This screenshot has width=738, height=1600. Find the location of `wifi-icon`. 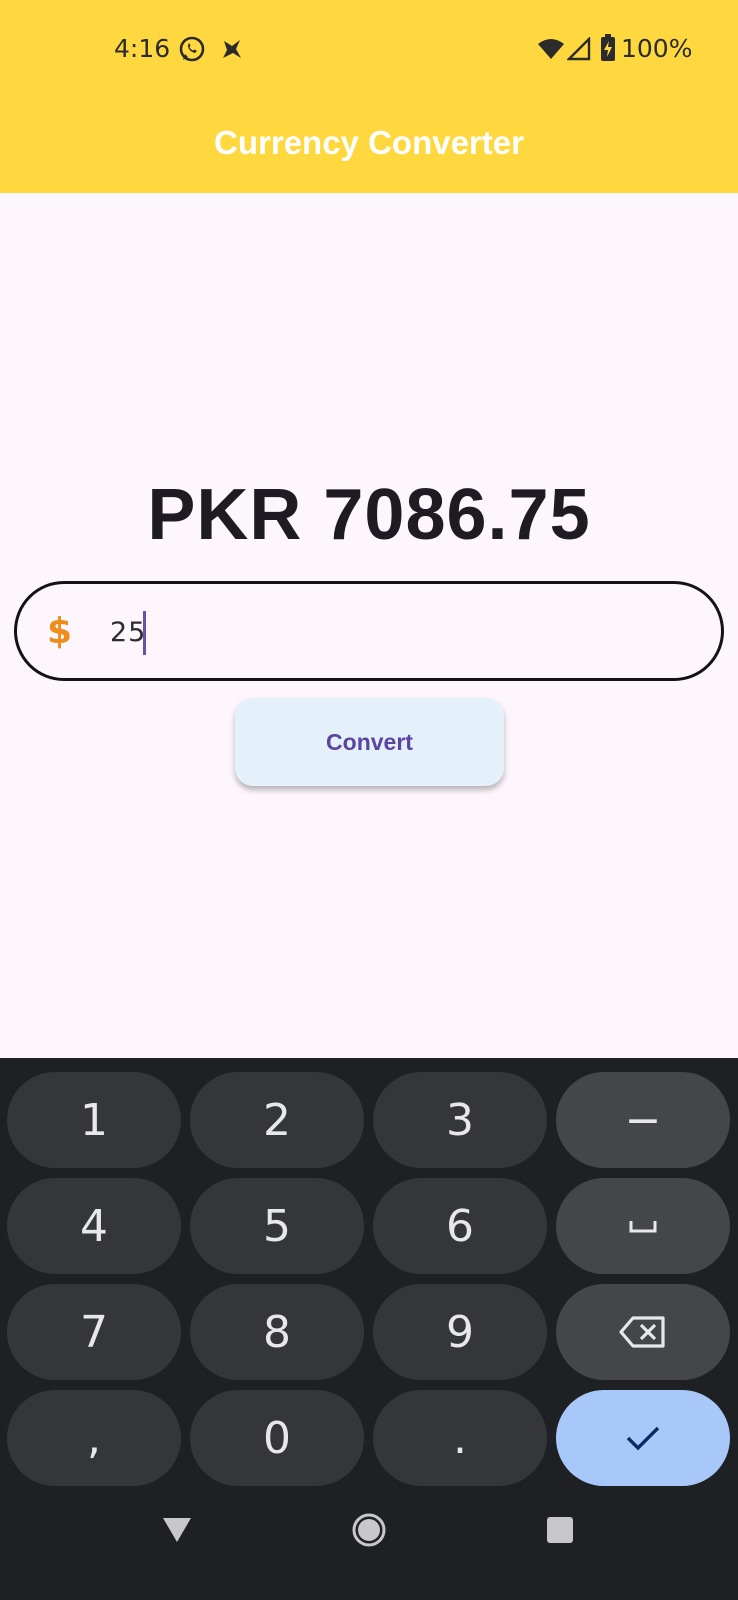

wifi-icon is located at coordinates (551, 49).